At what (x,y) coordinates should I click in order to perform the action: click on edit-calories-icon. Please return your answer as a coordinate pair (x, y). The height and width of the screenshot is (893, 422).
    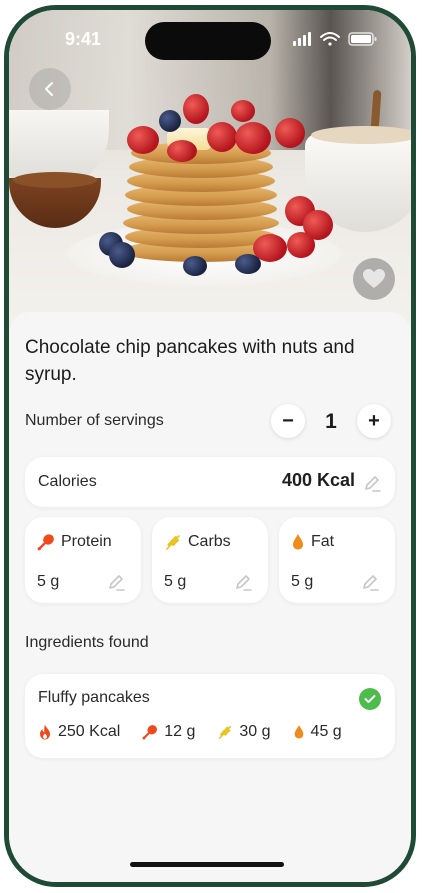
    Looking at the image, I should click on (372, 483).